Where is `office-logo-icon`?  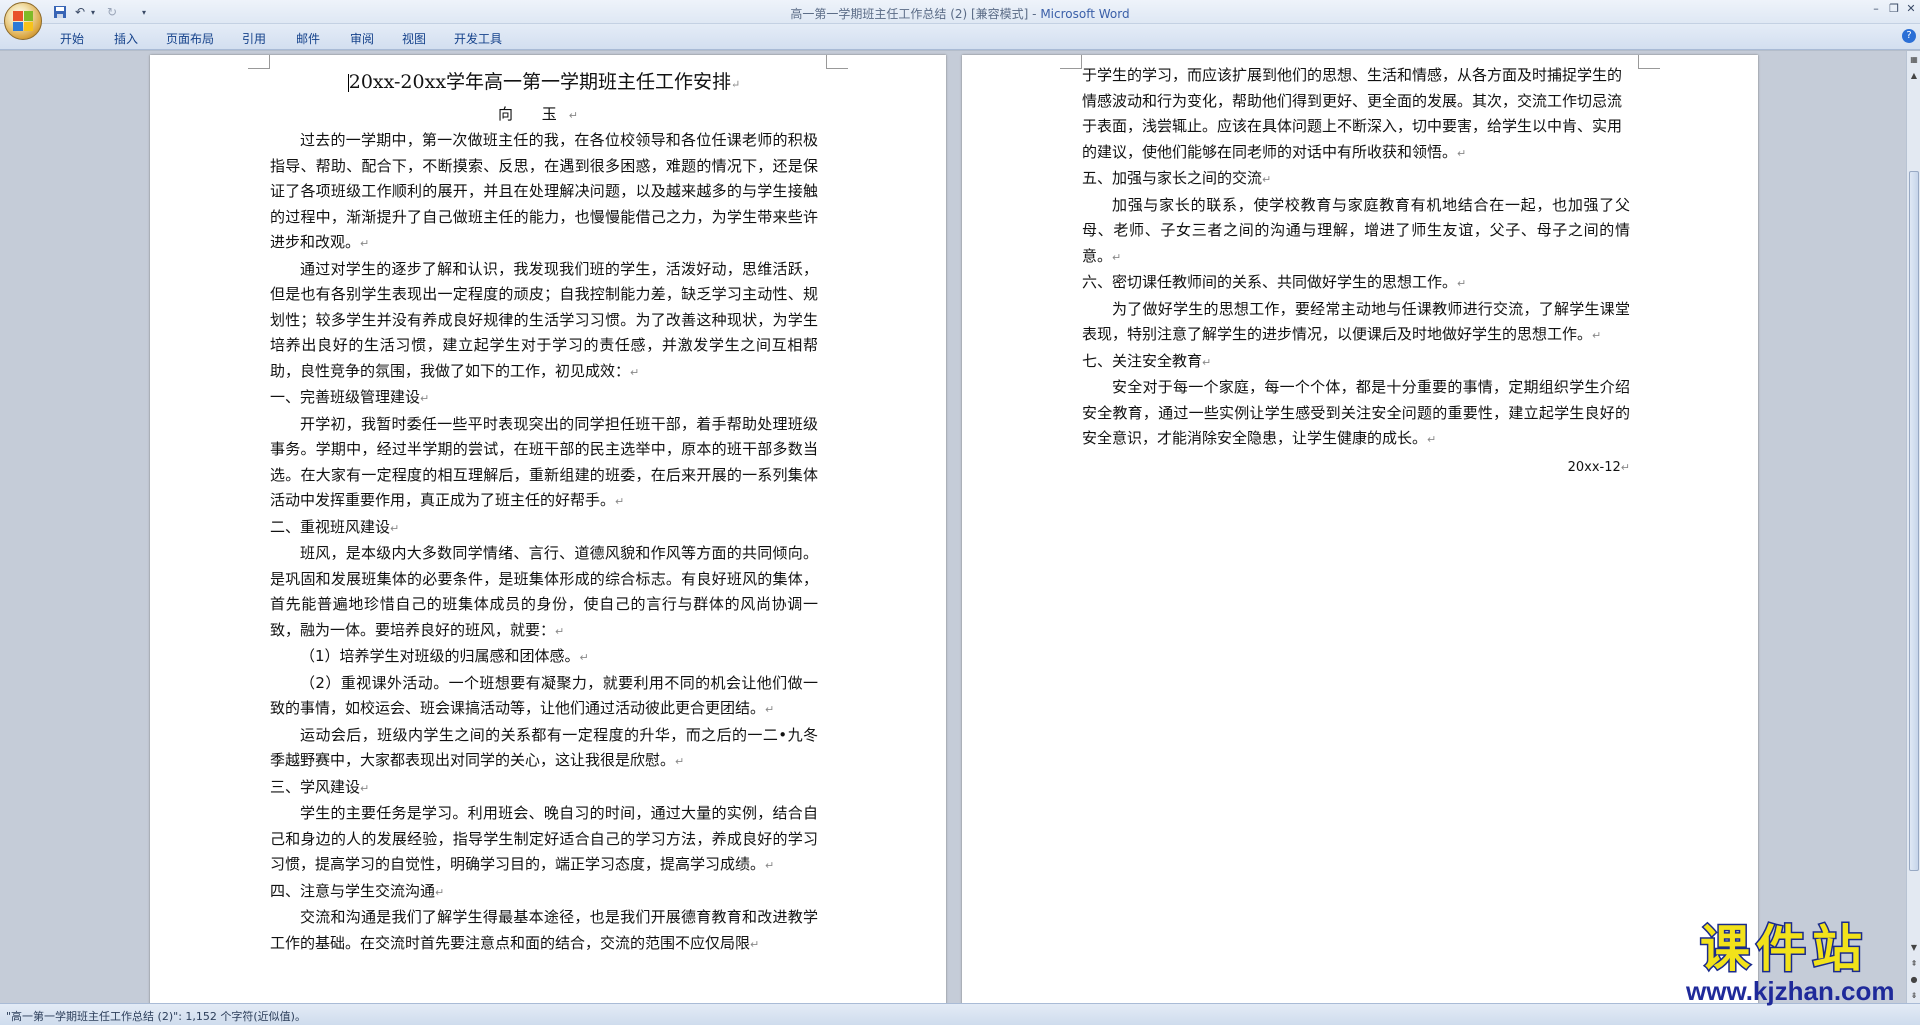
office-logo-icon is located at coordinates (23, 21).